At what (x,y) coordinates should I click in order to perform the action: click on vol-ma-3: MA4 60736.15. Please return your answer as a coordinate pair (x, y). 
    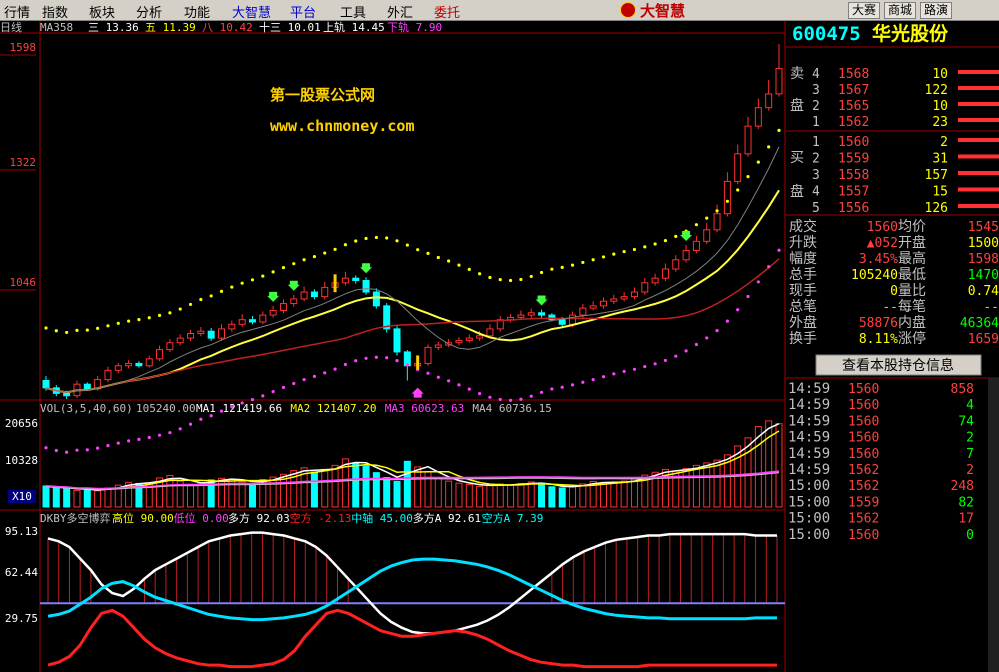
    Looking at the image, I should click on (511, 408).